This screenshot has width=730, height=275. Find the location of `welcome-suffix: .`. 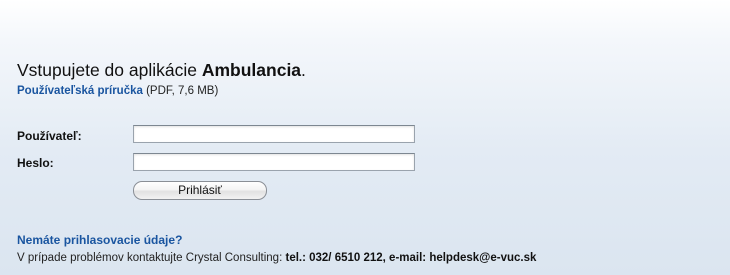

welcome-suffix: . is located at coordinates (303, 70).